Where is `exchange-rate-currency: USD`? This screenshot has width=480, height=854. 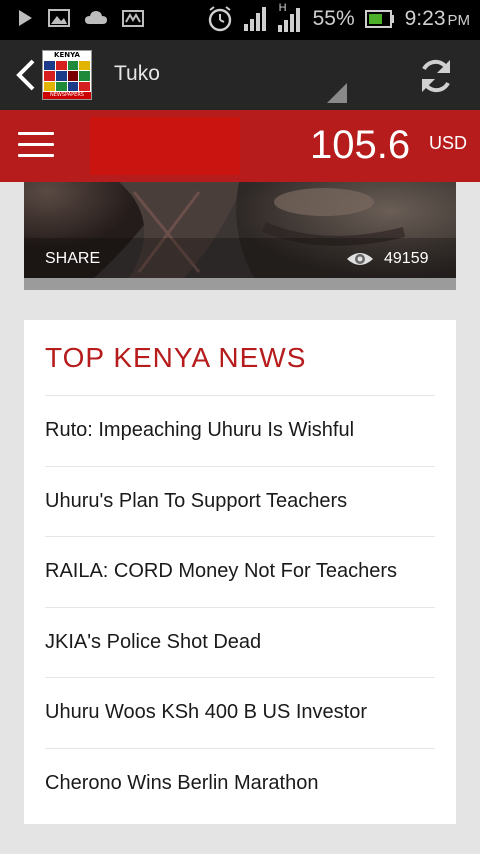 exchange-rate-currency: USD is located at coordinates (448, 143).